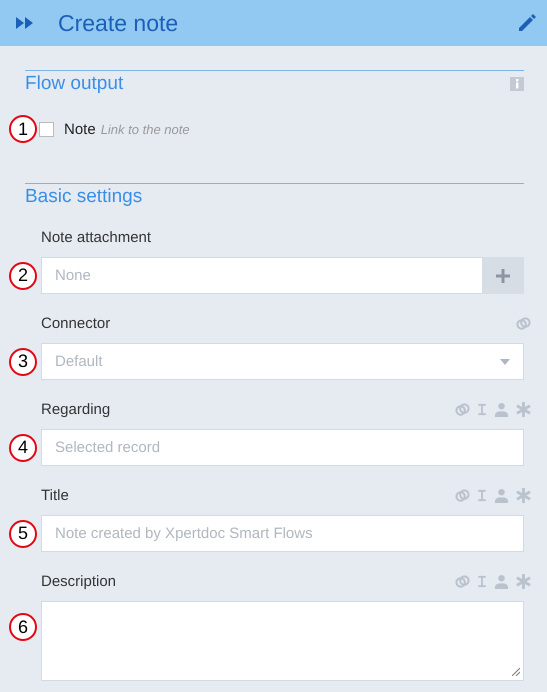 This screenshot has width=547, height=692. I want to click on input-field: Note created by Xpertdoc Smart Flows, so click(282, 533).